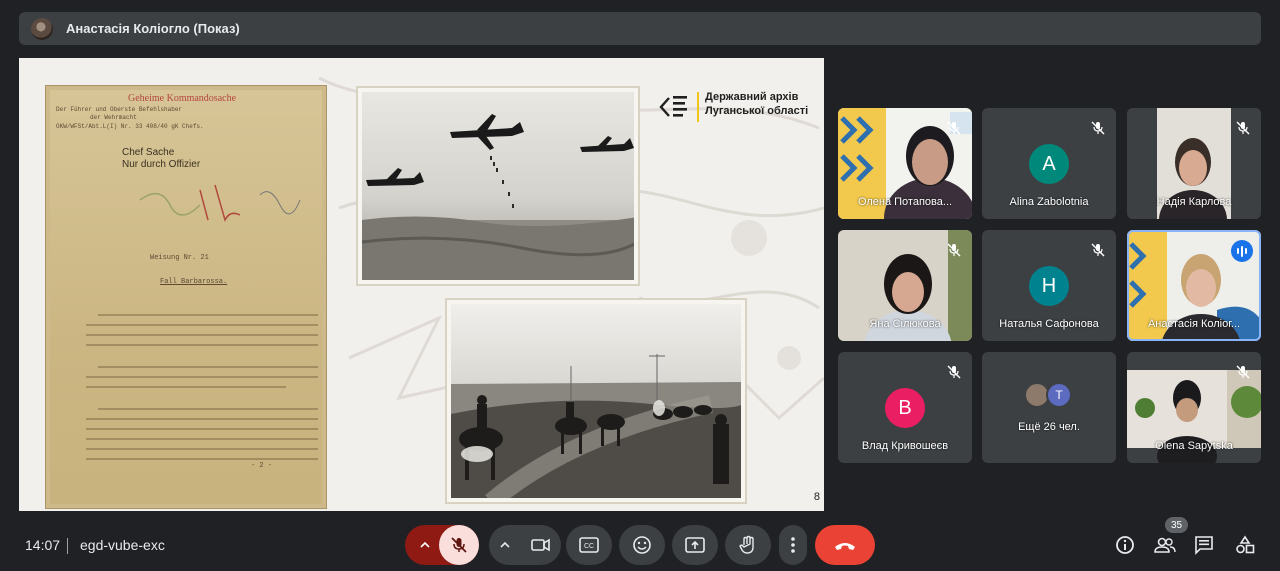  I want to click on emoji-icon, so click(642, 545).